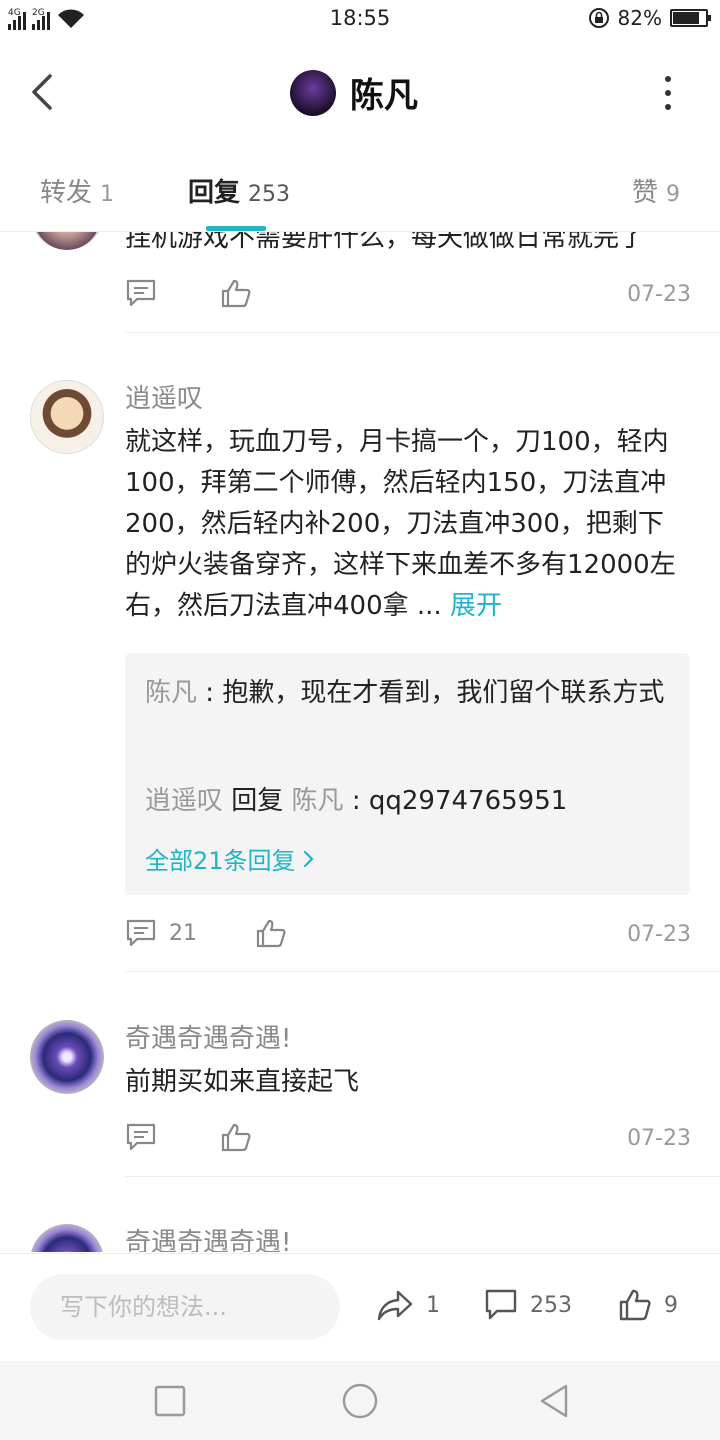  Describe the element at coordinates (66, 193) in the screenshot. I see `tab-label: 转发` at that location.